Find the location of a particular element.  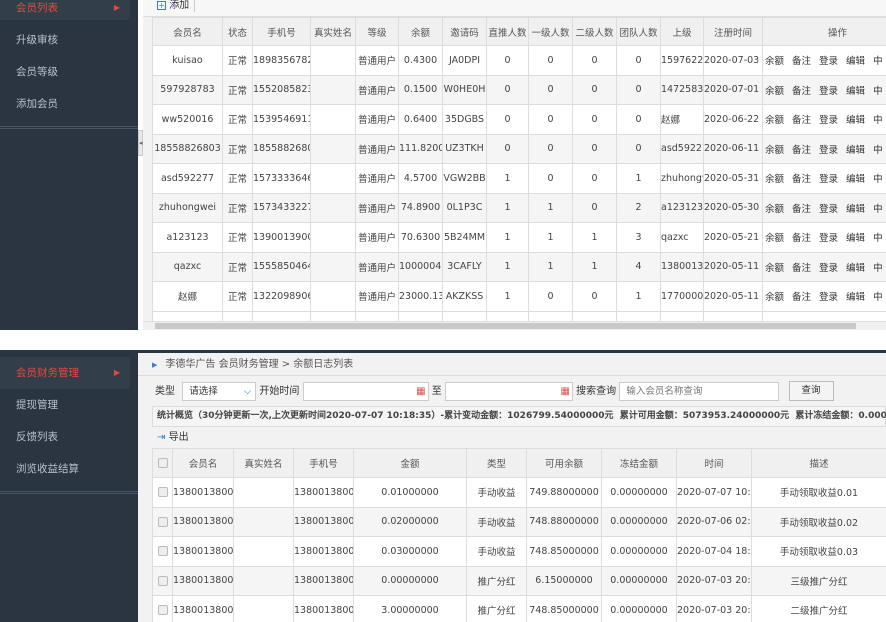

table-cell: 0L1P3C is located at coordinates (464, 207).